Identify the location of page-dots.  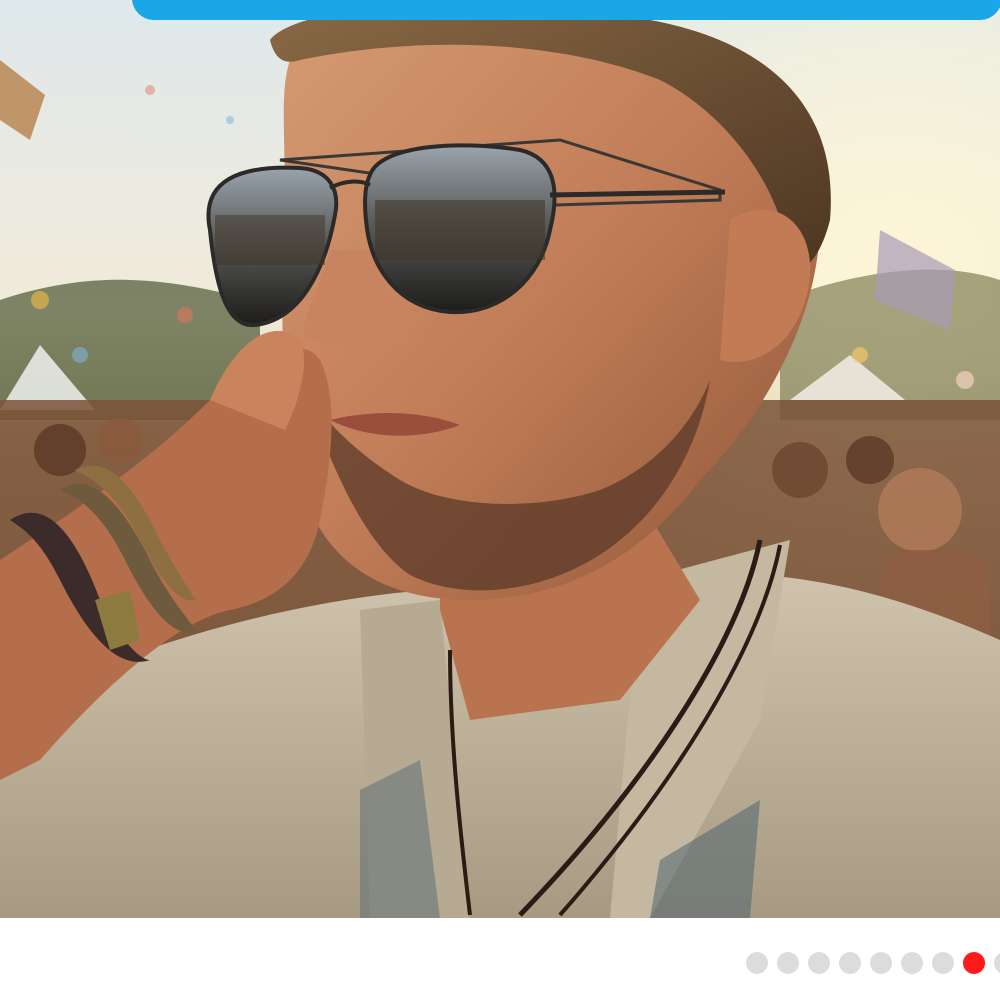
(873, 963).